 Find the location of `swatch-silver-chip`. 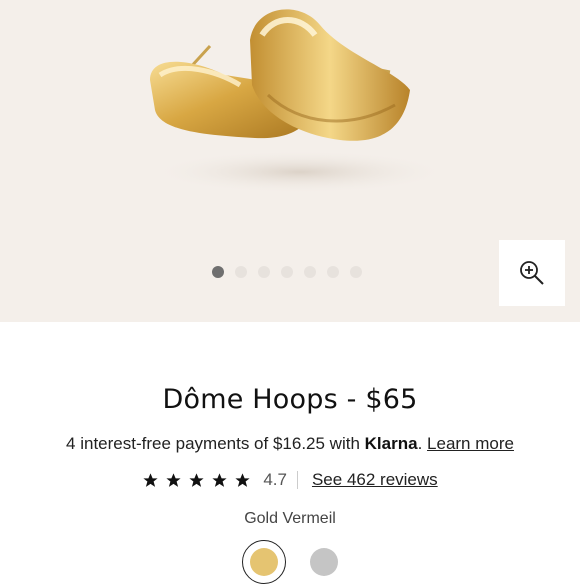

swatch-silver-chip is located at coordinates (324, 562).